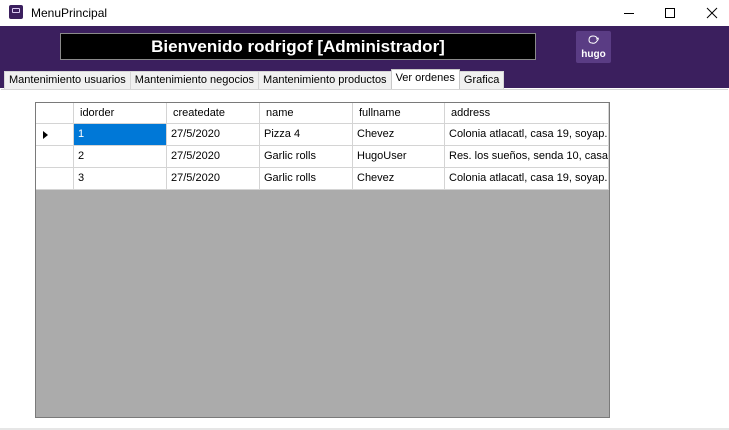  Describe the element at coordinates (712, 13) in the screenshot. I see `close-icon` at that location.